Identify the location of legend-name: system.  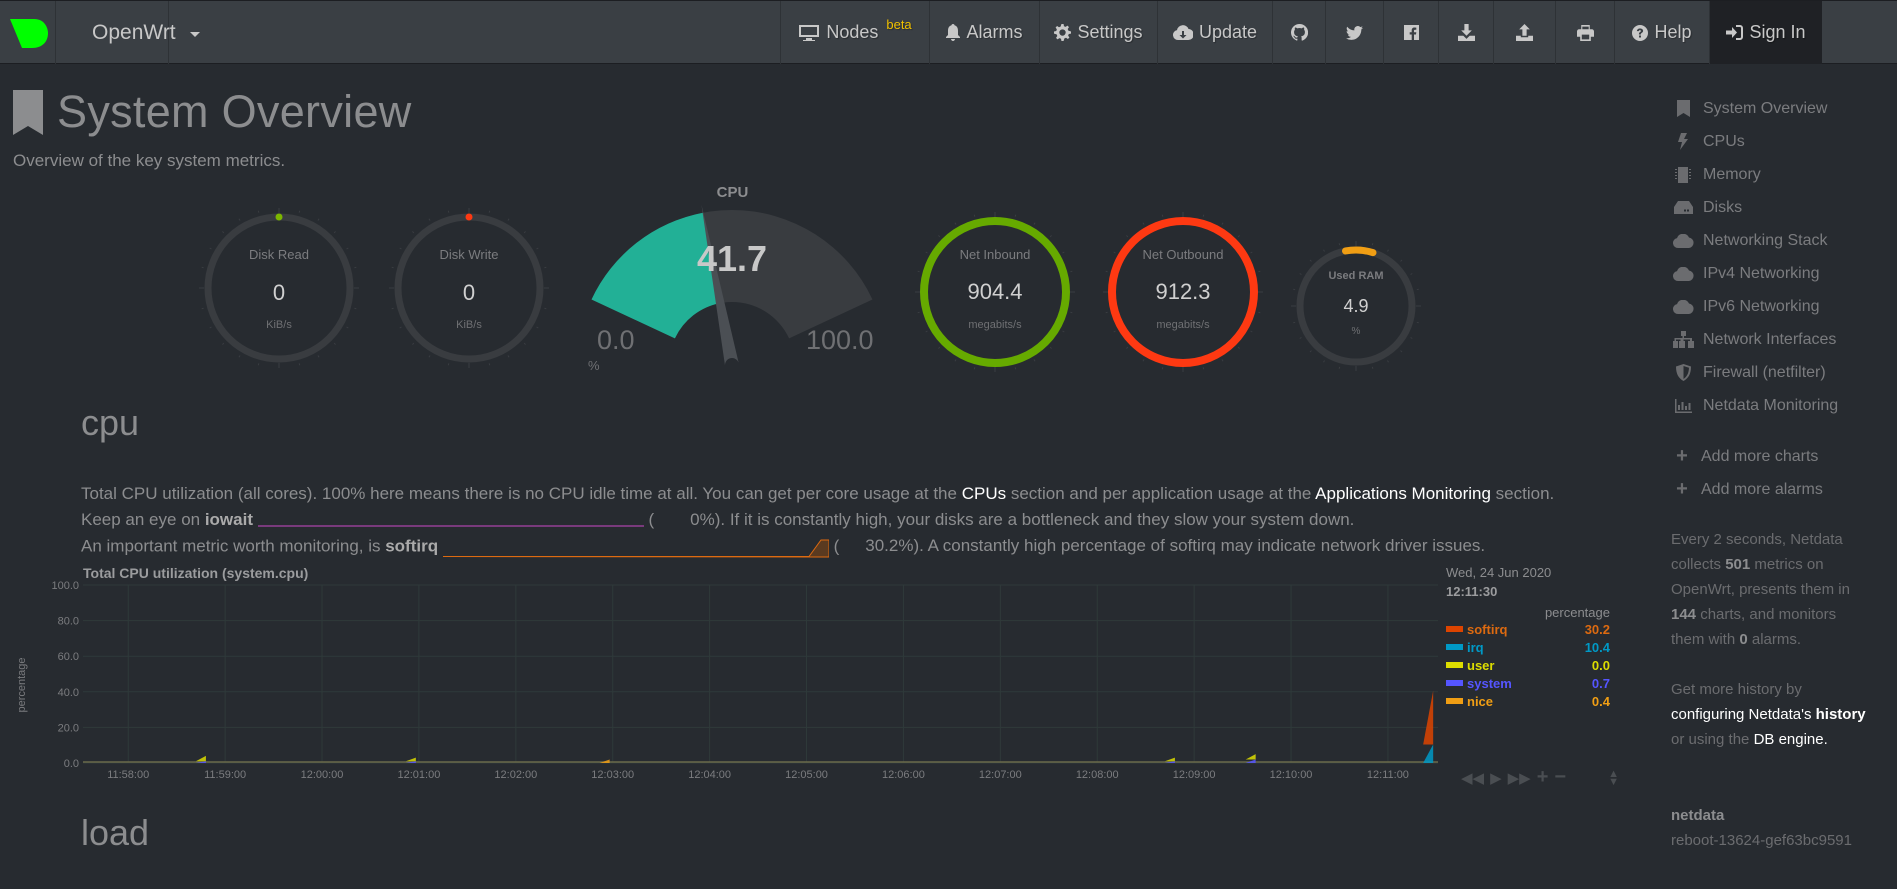
(1489, 683).